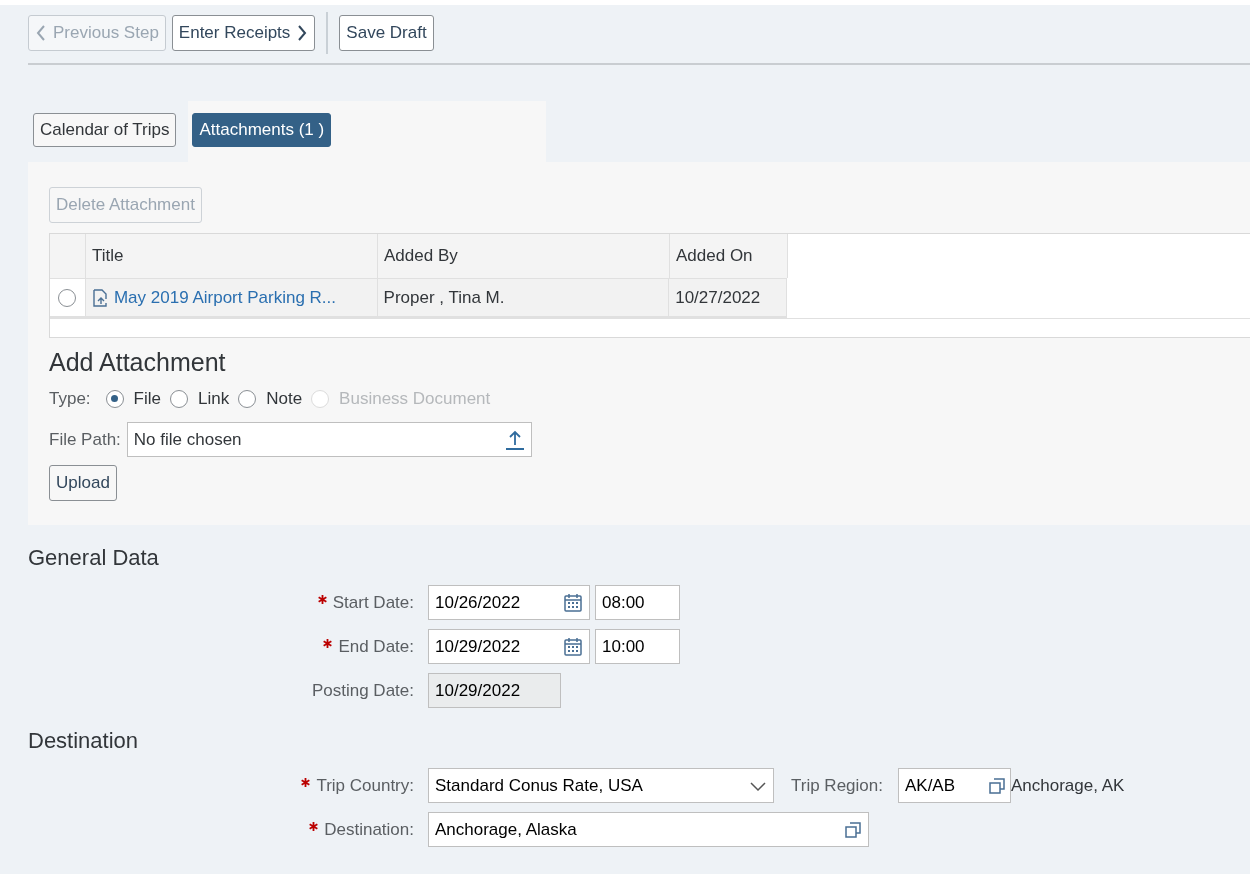 The image size is (1250, 874). I want to click on section-heading: Destination, so click(84, 741).